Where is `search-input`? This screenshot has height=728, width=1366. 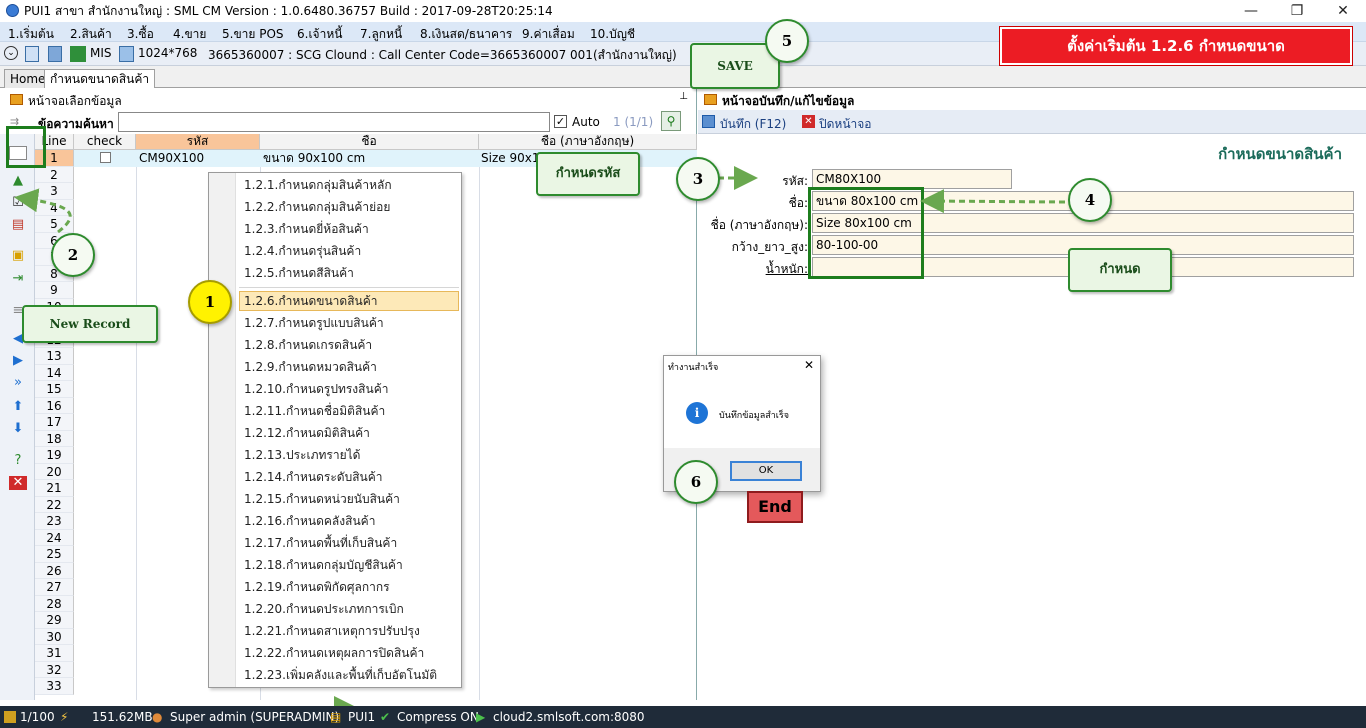
search-input is located at coordinates (334, 122).